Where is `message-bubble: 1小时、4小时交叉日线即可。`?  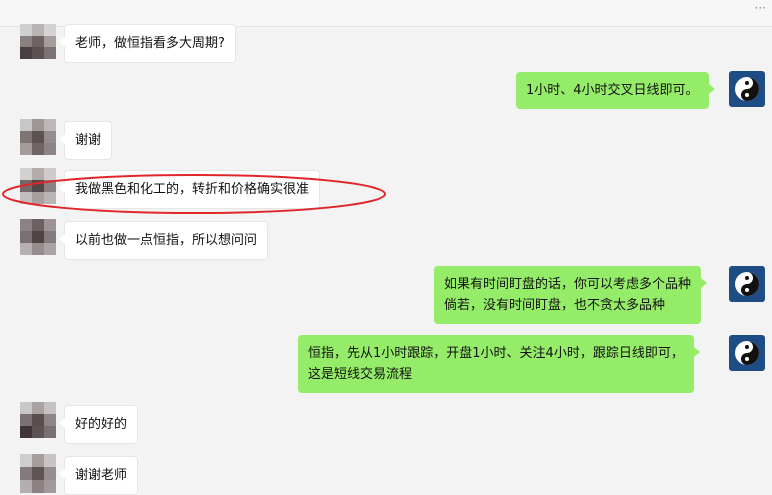
message-bubble: 1小时、4小时交叉日线即可。 is located at coordinates (615, 90).